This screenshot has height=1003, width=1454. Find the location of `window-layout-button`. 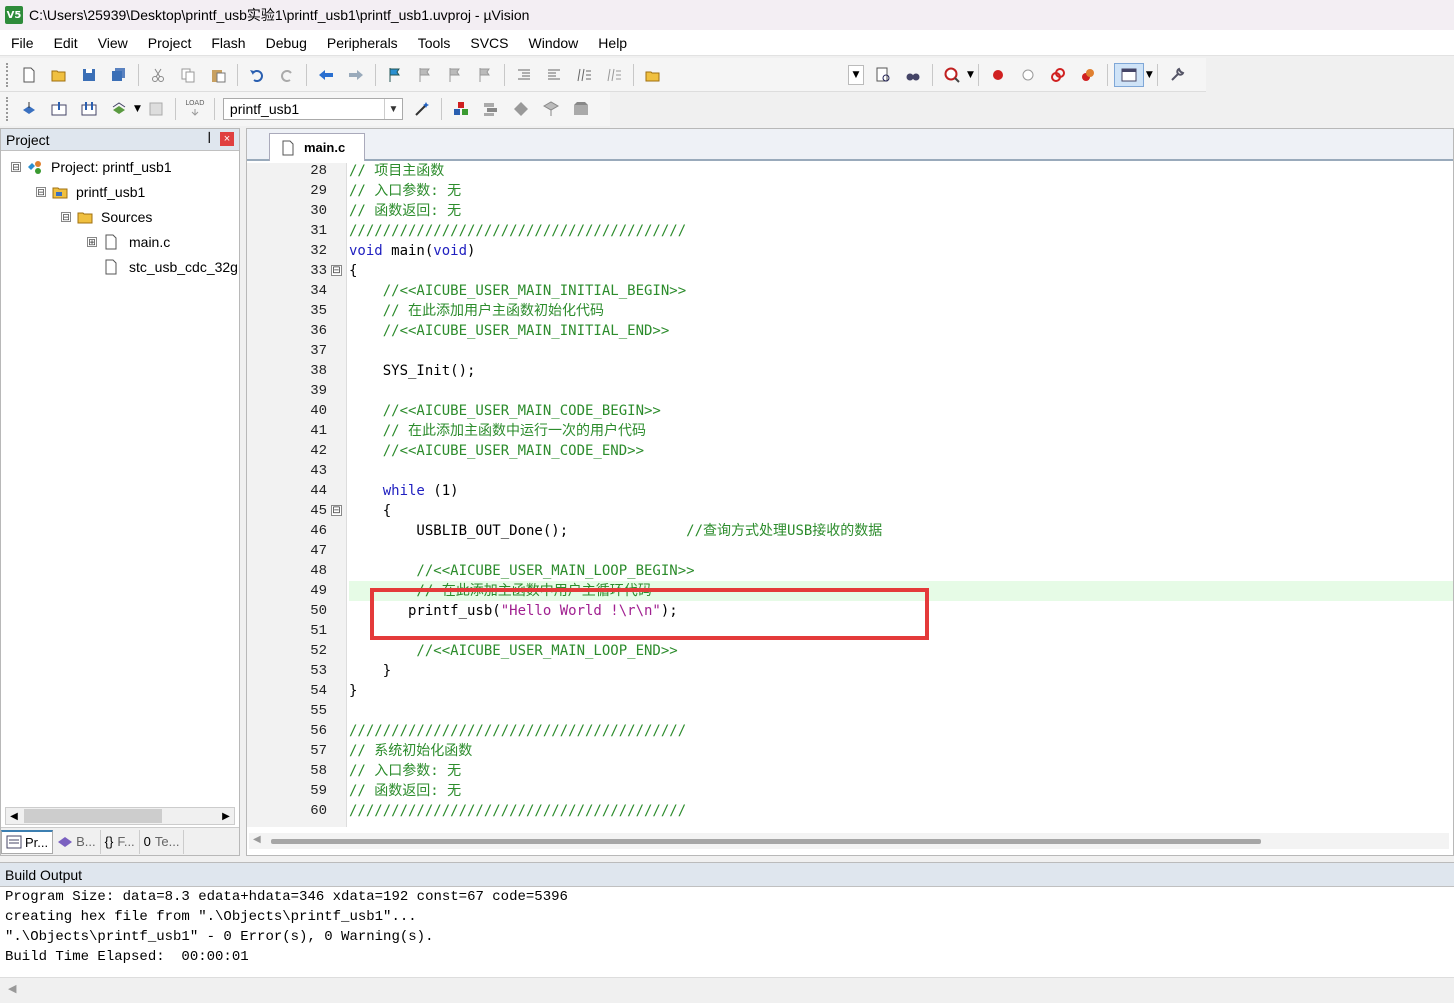

window-layout-button is located at coordinates (1128, 74).